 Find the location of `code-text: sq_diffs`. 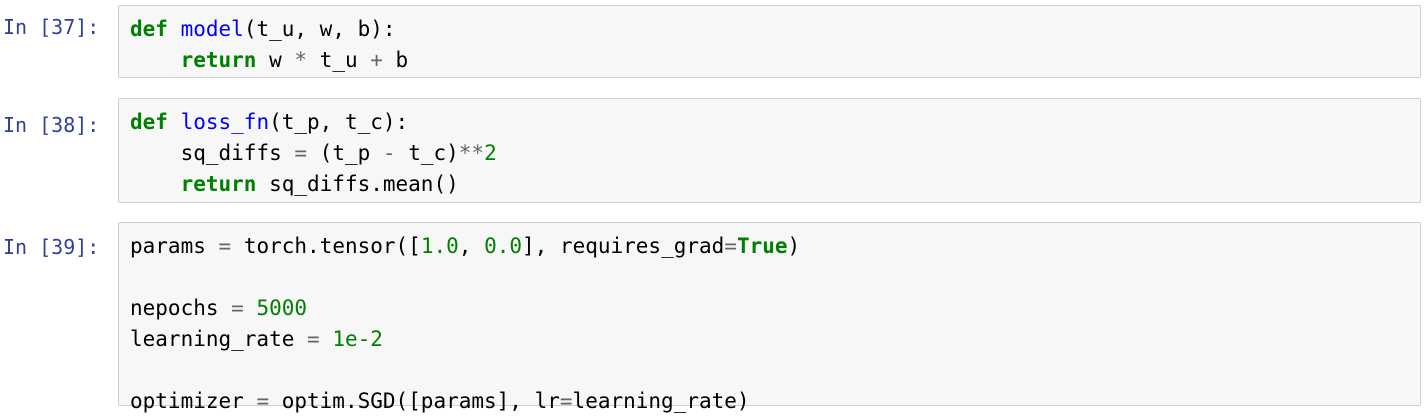

code-text: sq_diffs is located at coordinates (212, 153).